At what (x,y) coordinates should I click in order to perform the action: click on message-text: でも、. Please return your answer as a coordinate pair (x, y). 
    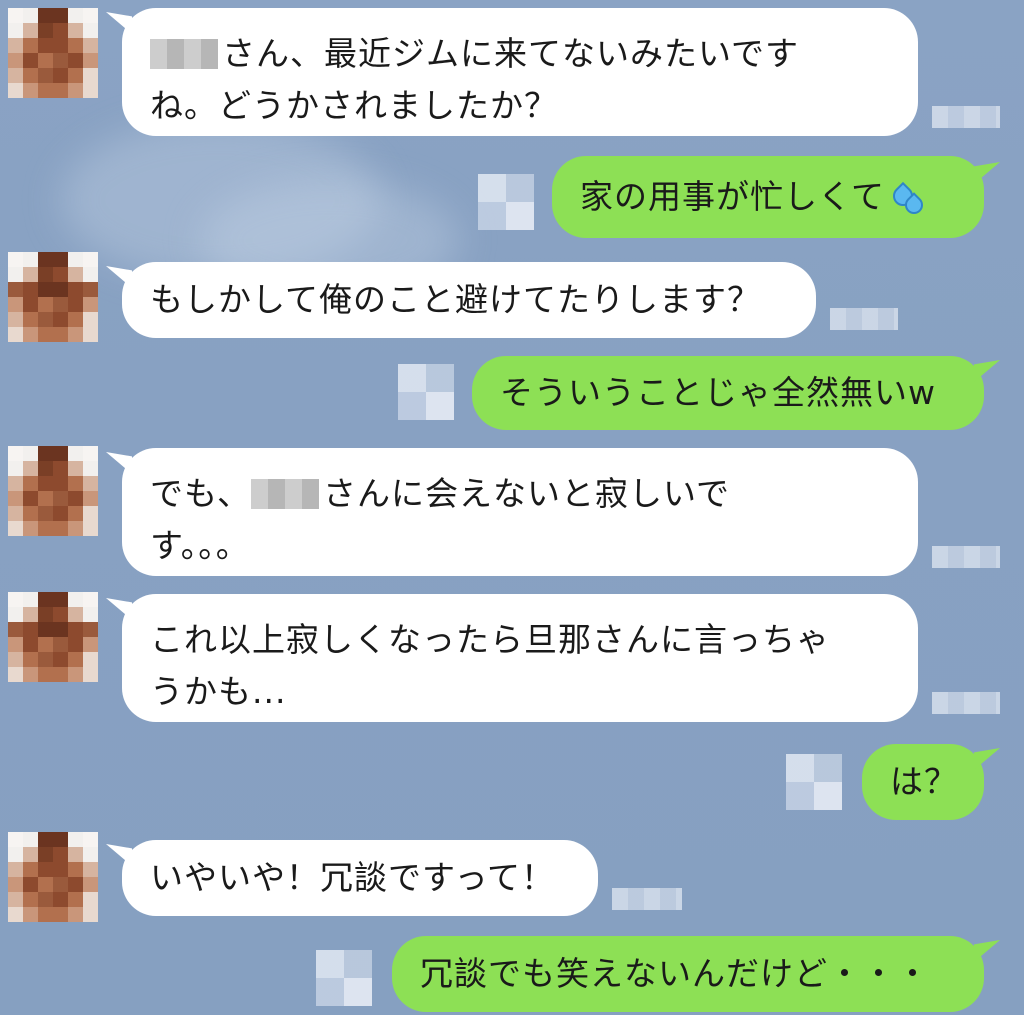
    Looking at the image, I should click on (201, 493).